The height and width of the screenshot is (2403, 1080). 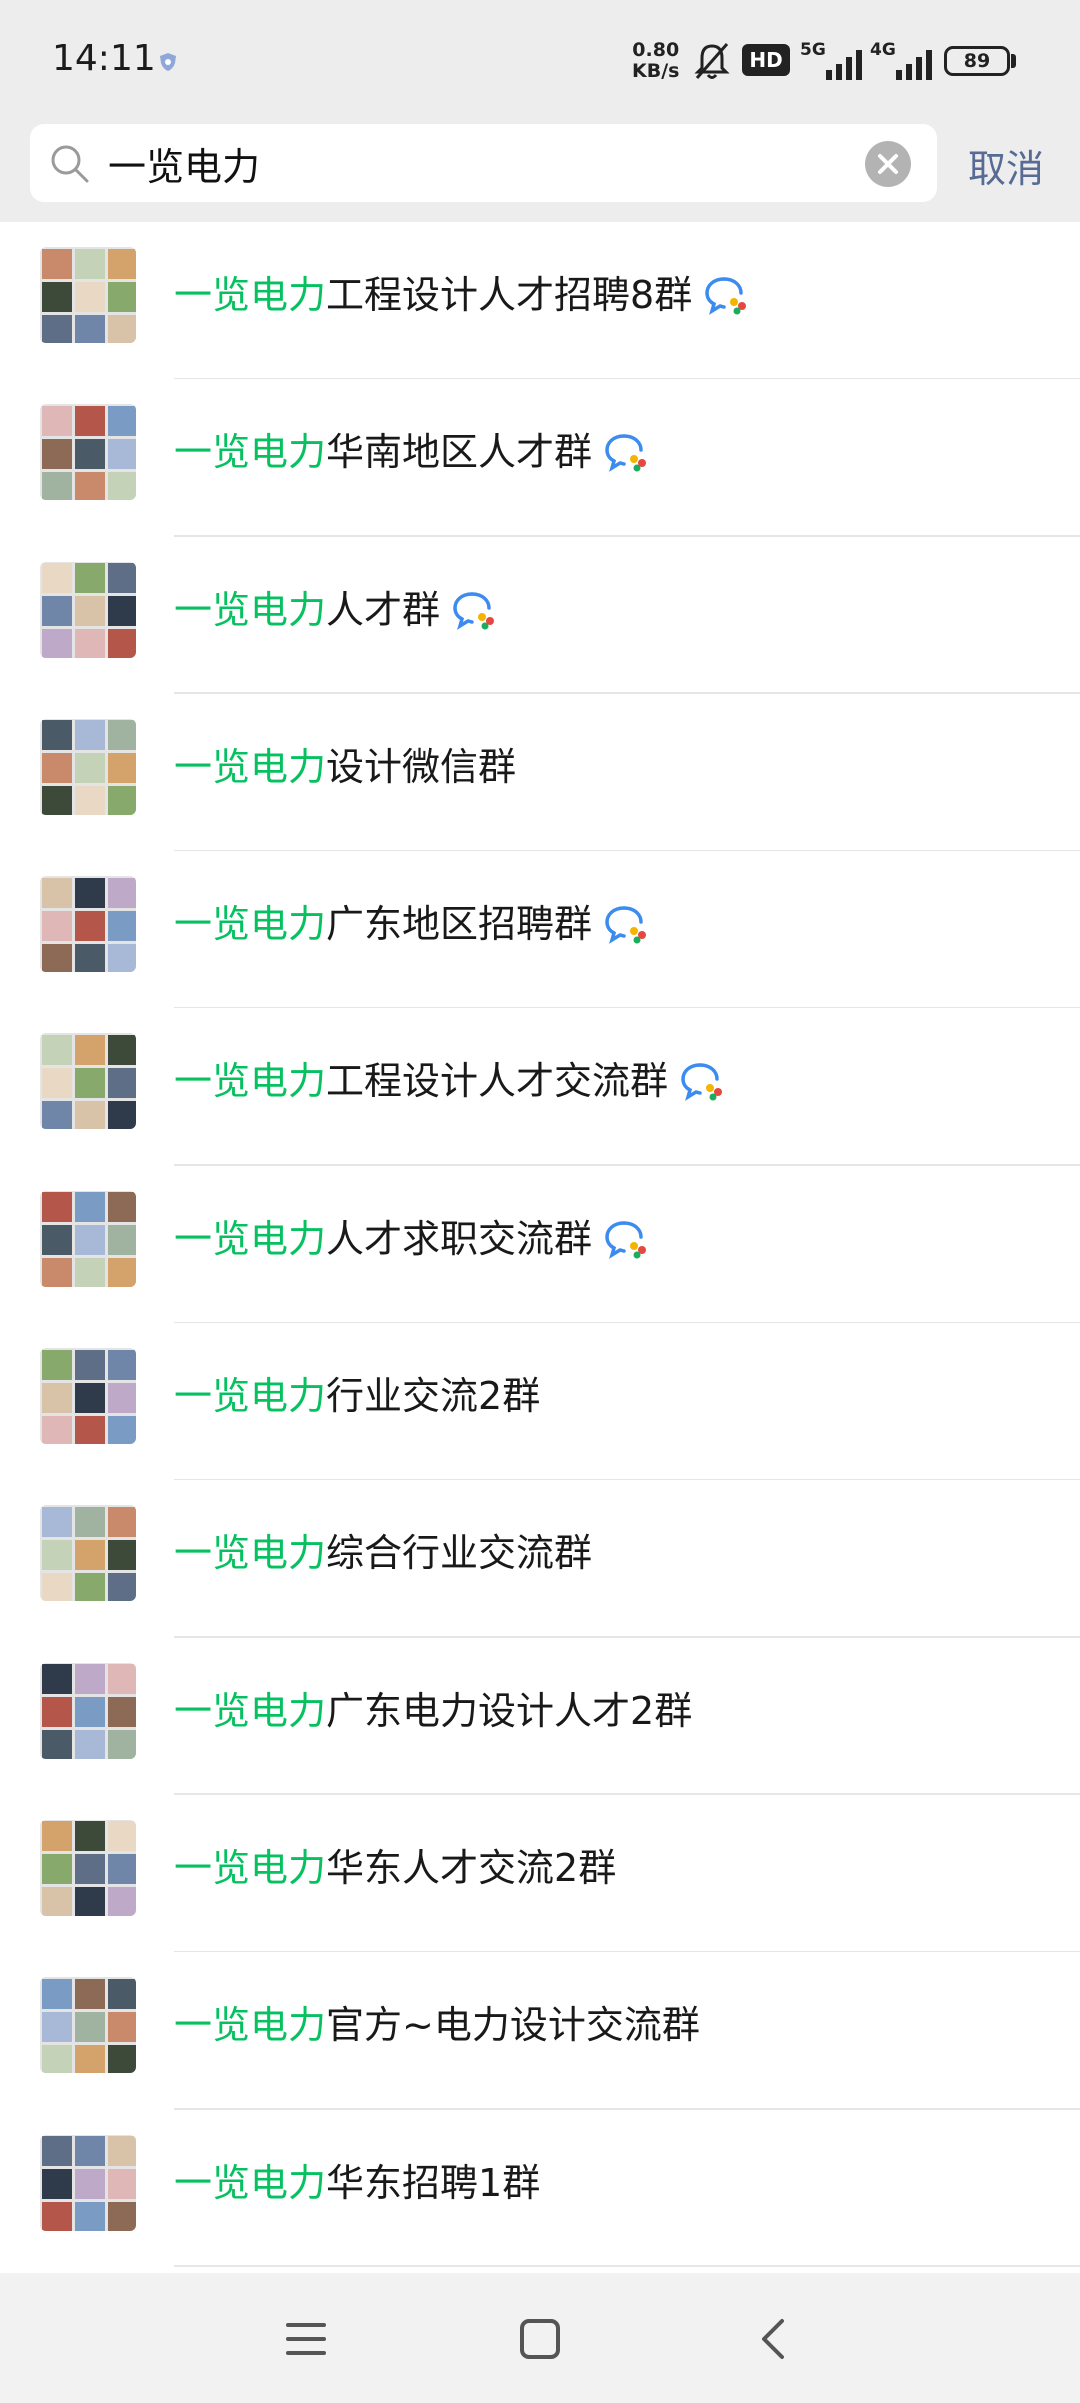 I want to click on net-speed-unit: KB/s, so click(x=656, y=71).